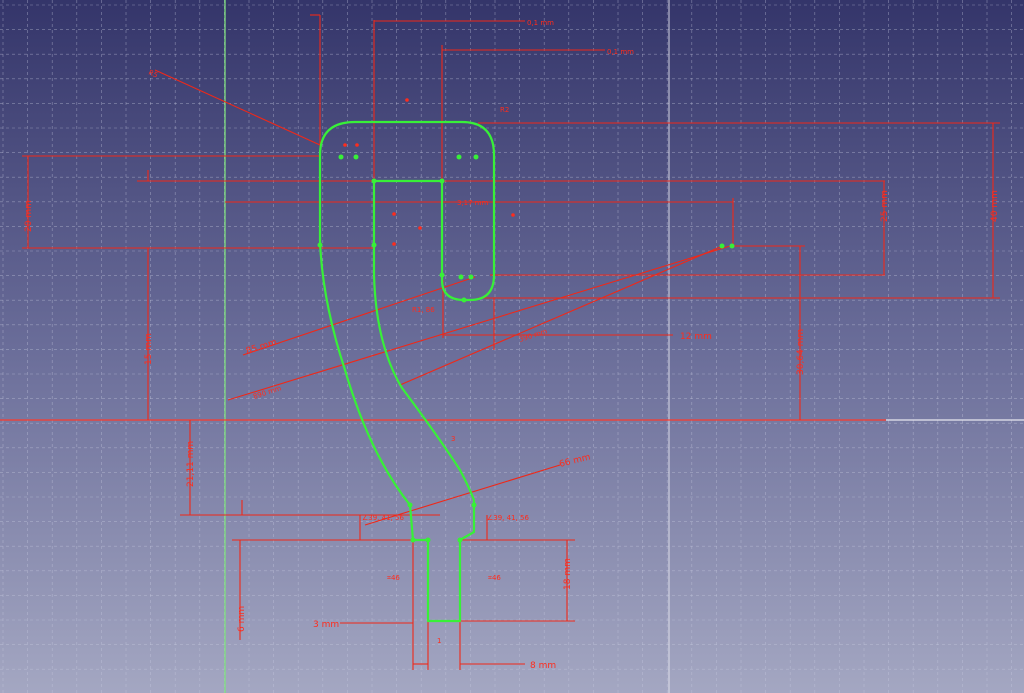 The height and width of the screenshot is (693, 1024). Describe the element at coordinates (543, 666) in the screenshot. I see `dimension-label: 8 mm` at that location.